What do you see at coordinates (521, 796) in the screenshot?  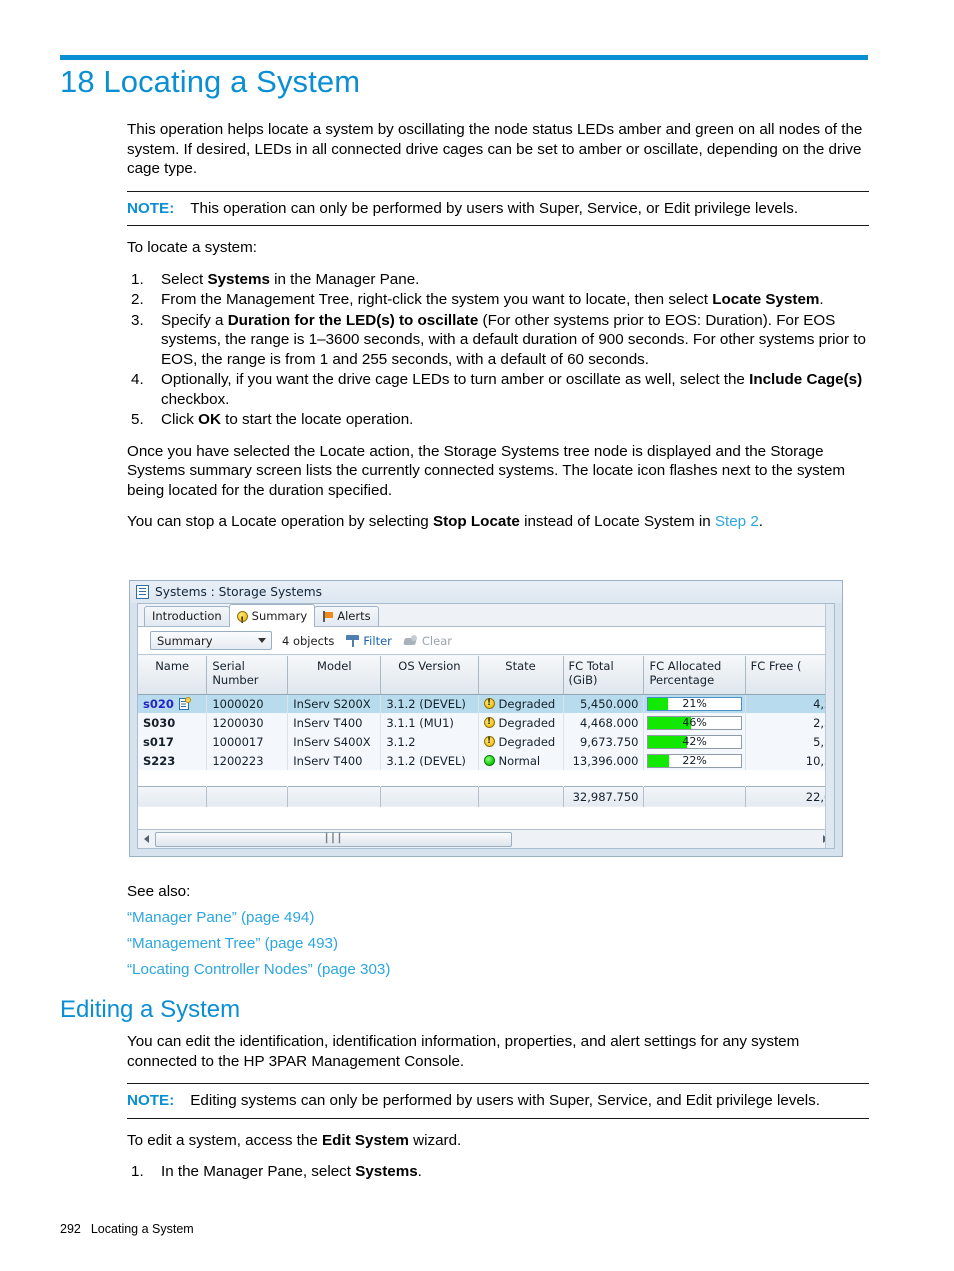 I see `totals-state` at bounding box center [521, 796].